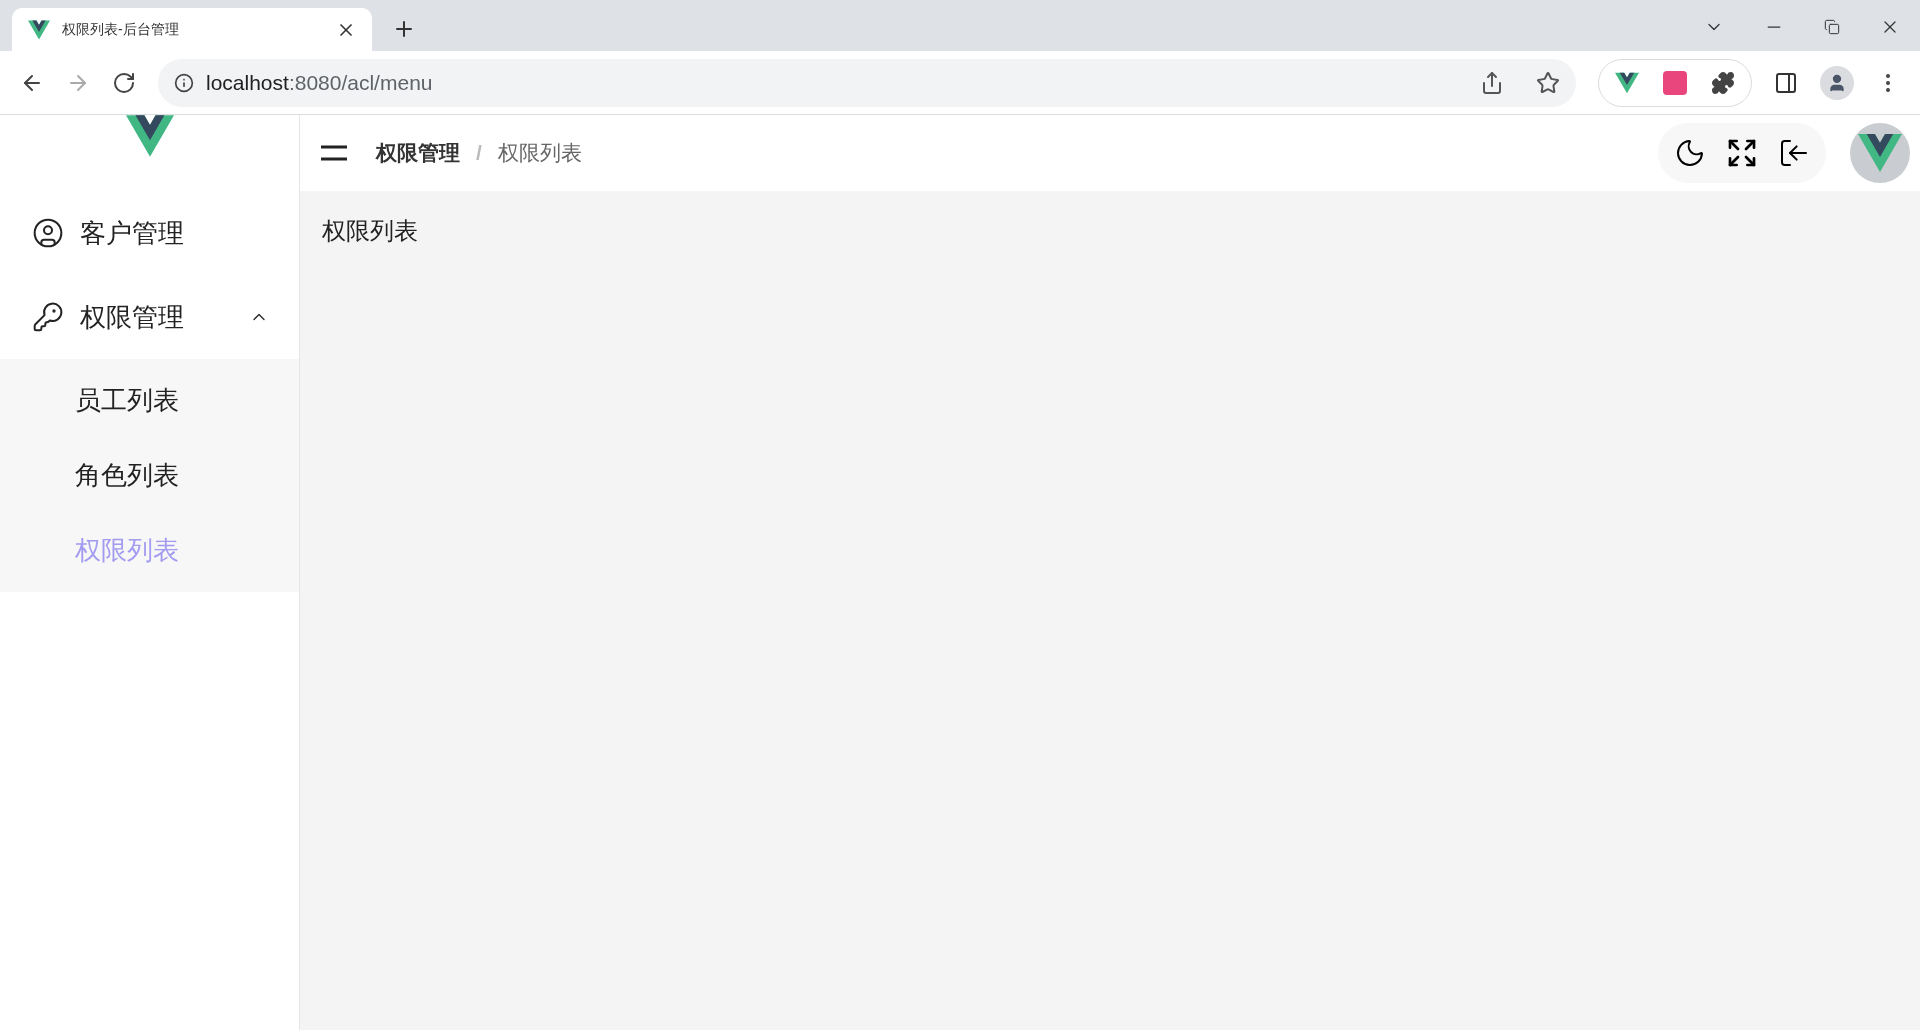  Describe the element at coordinates (320, 82) in the screenshot. I see `url-text: localhost:8080/acl/menu` at that location.